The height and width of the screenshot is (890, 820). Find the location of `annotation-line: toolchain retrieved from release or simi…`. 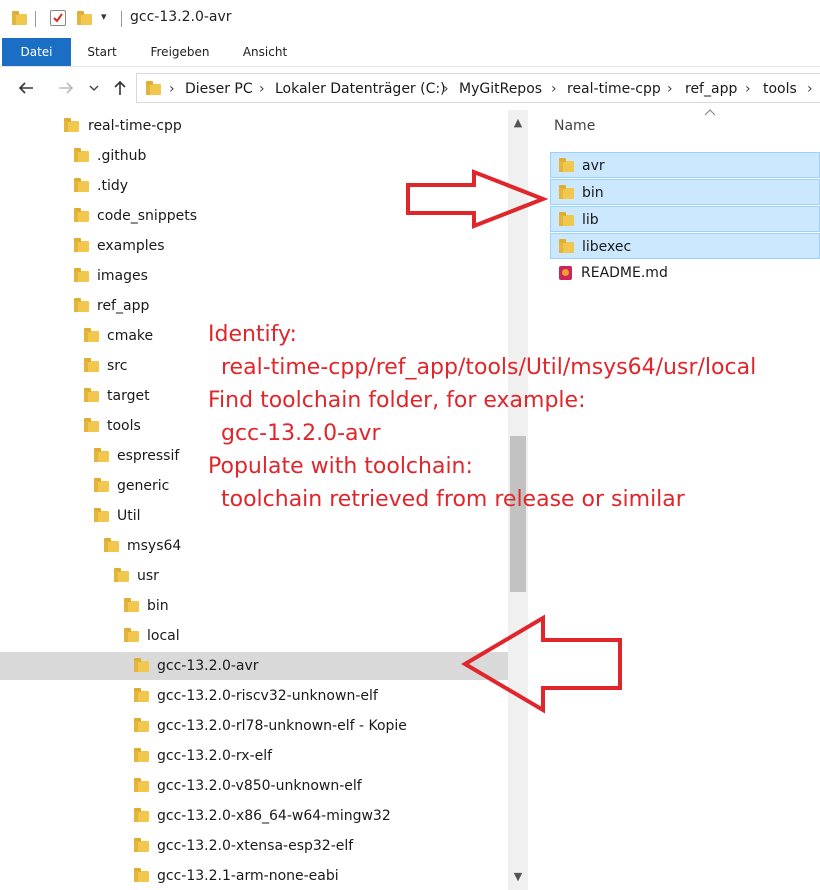

annotation-line: toolchain retrieved from release or simi… is located at coordinates (453, 499).